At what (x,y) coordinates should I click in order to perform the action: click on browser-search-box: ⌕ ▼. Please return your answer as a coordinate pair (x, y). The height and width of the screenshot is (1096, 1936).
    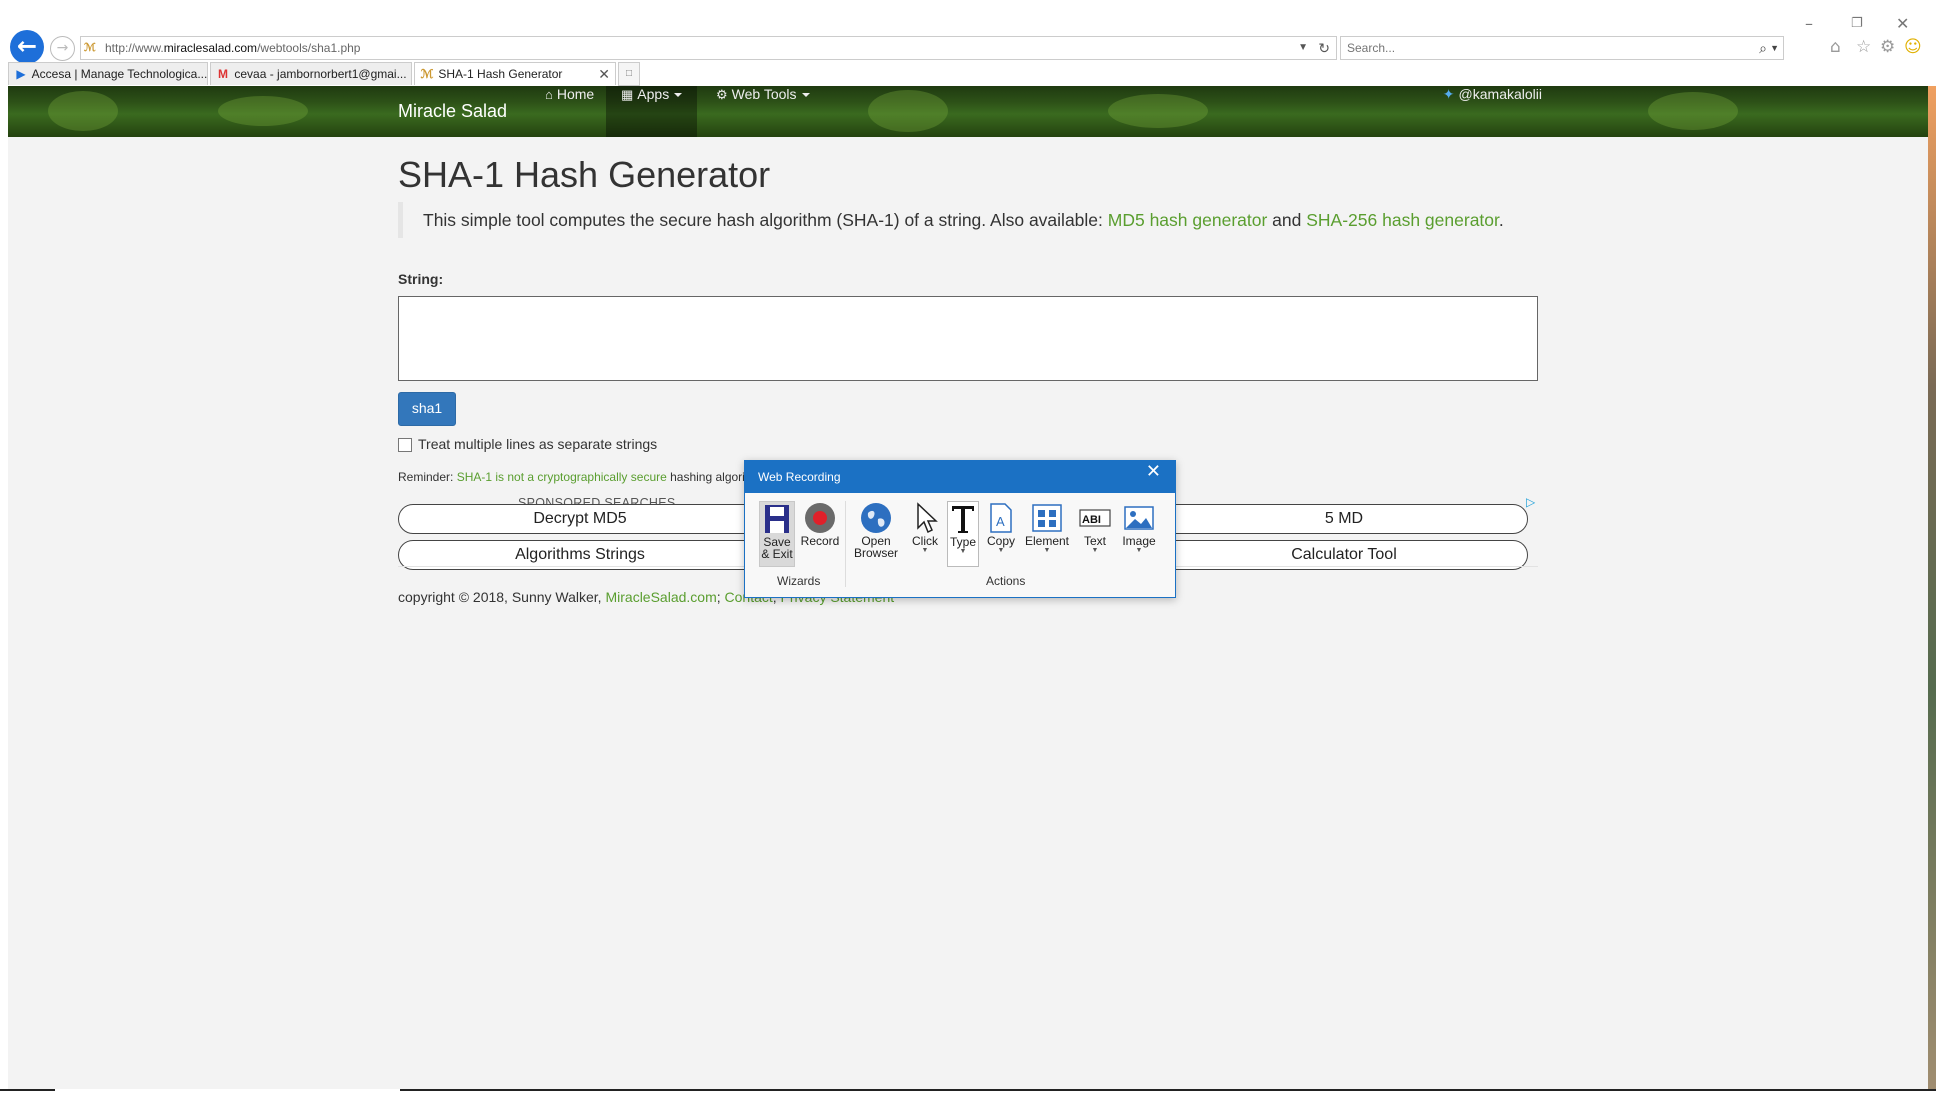
    Looking at the image, I should click on (1562, 48).